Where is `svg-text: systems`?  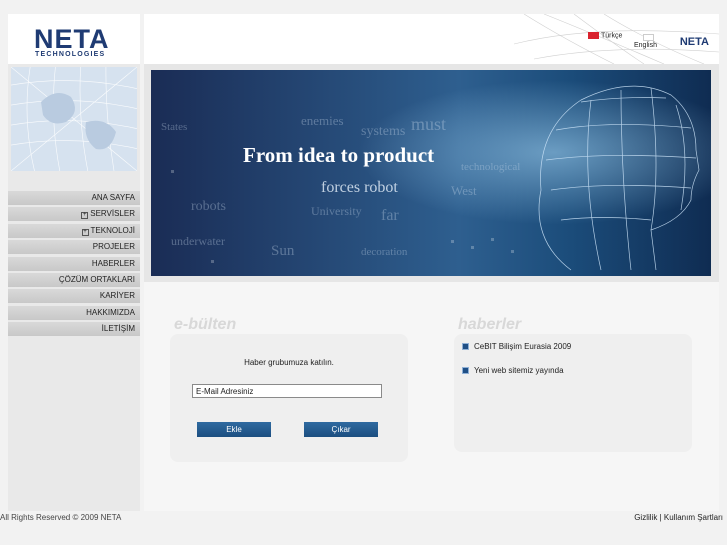
svg-text: systems is located at coordinates (383, 131).